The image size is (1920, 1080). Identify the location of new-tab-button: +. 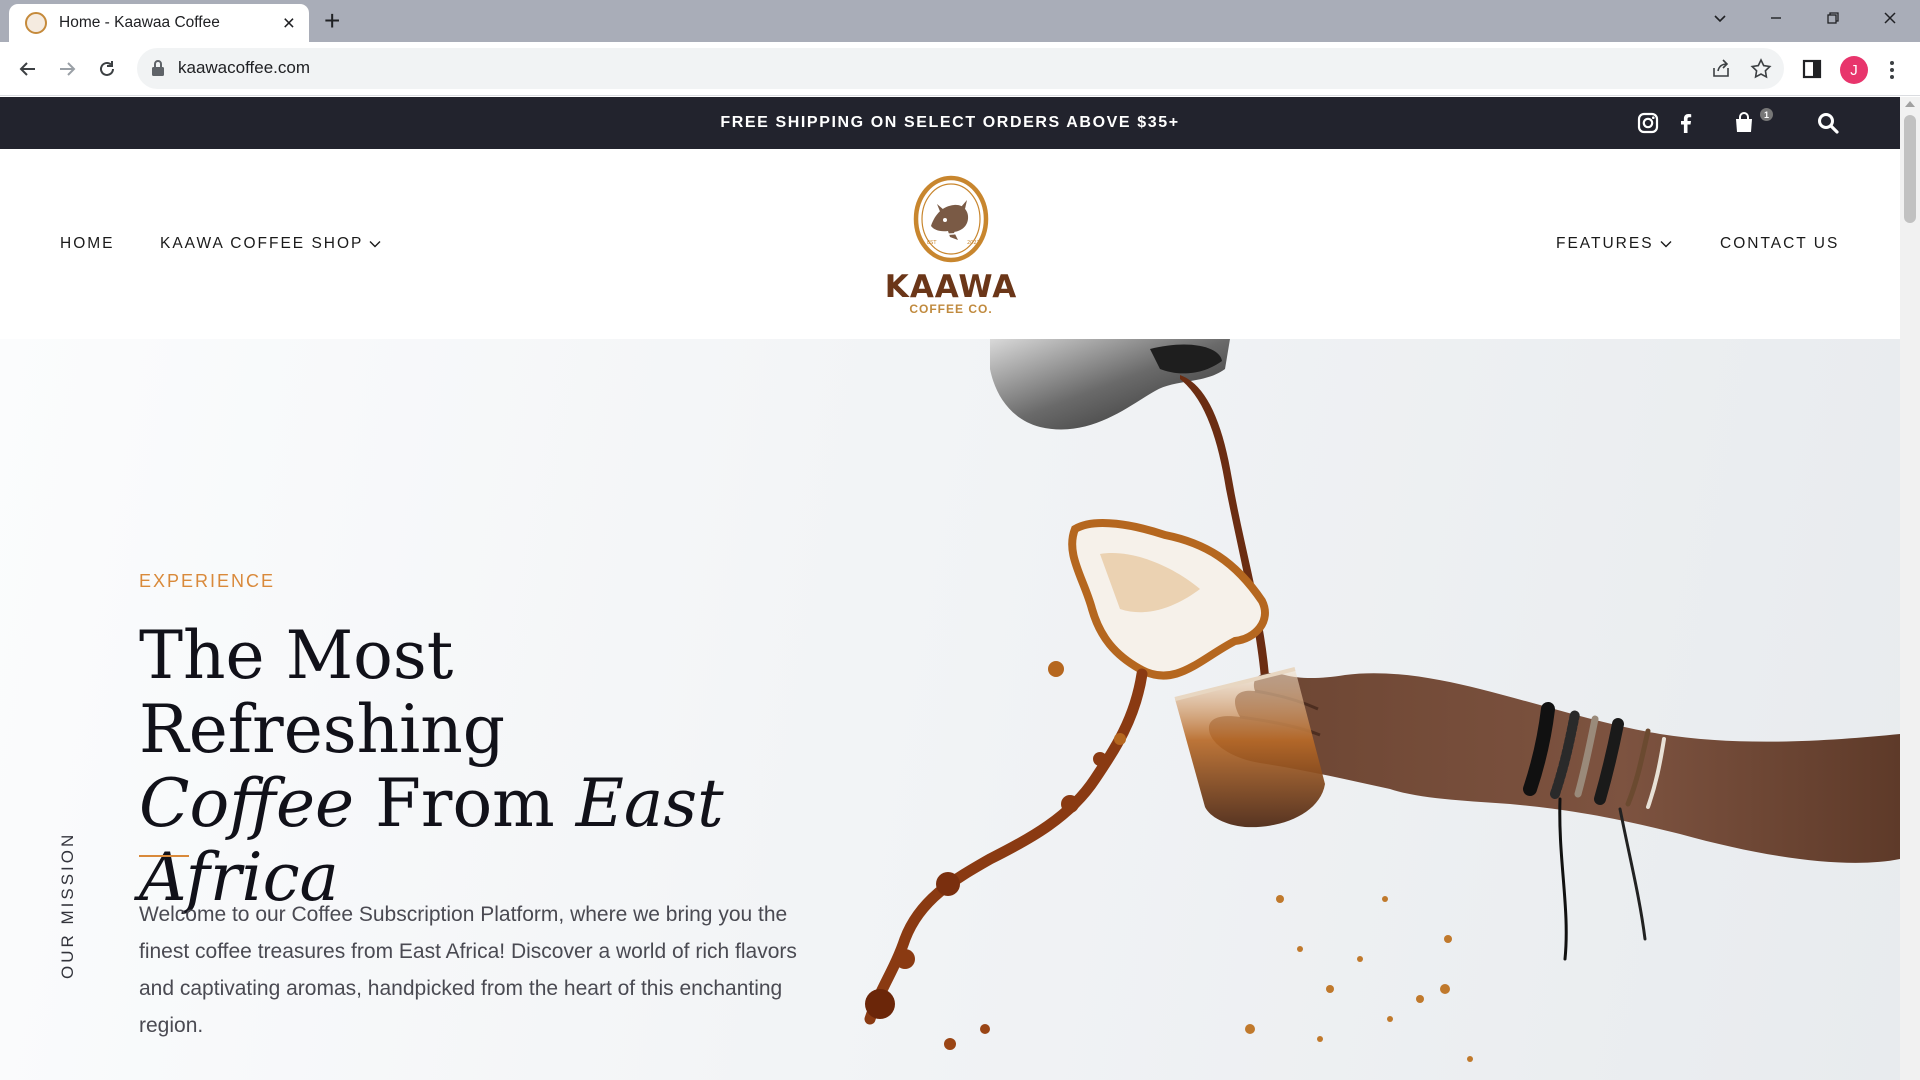
(332, 21).